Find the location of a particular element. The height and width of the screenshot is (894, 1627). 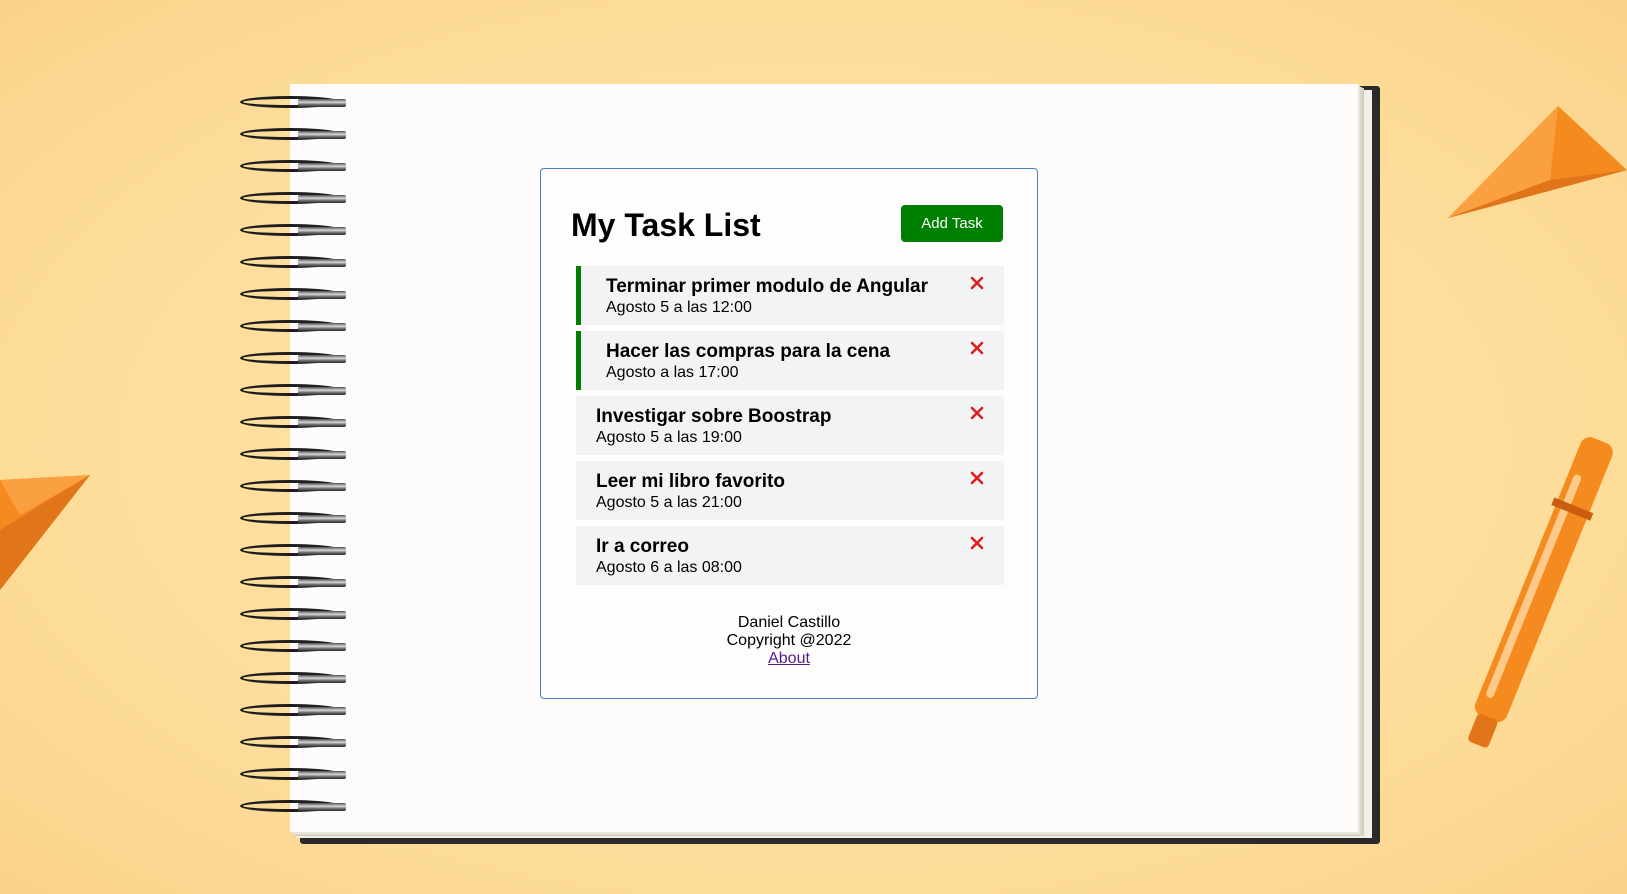

task-text: Hacer las compras para la cena is located at coordinates (748, 351).